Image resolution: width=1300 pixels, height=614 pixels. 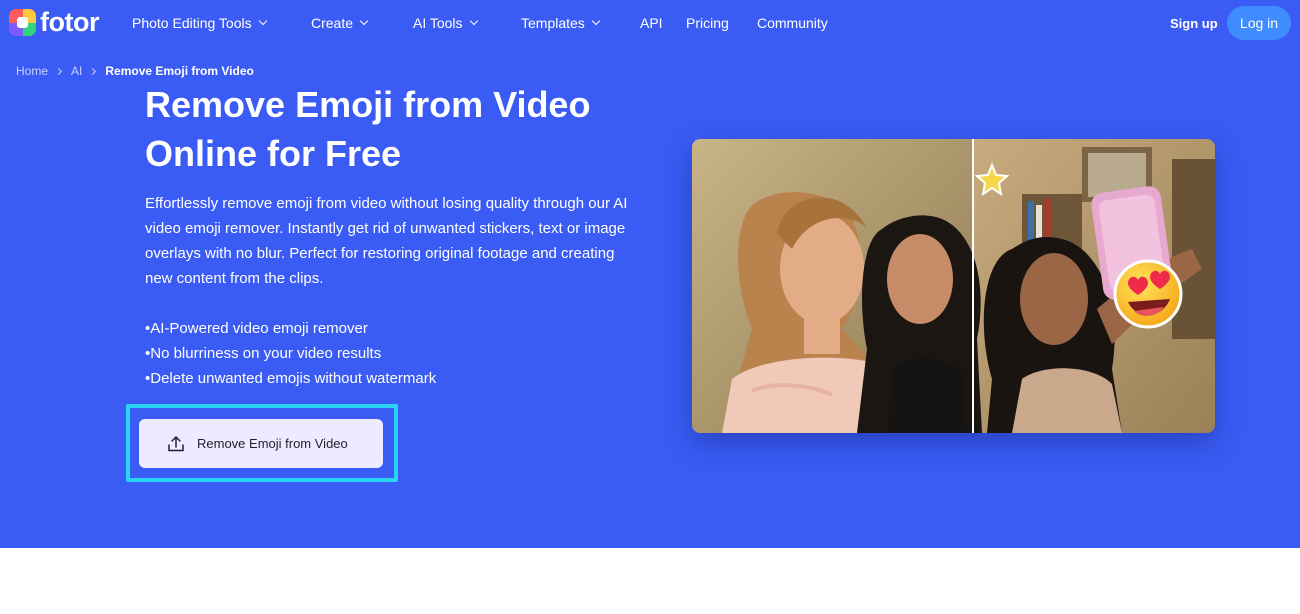 I want to click on nav-label: Community, so click(x=792, y=23).